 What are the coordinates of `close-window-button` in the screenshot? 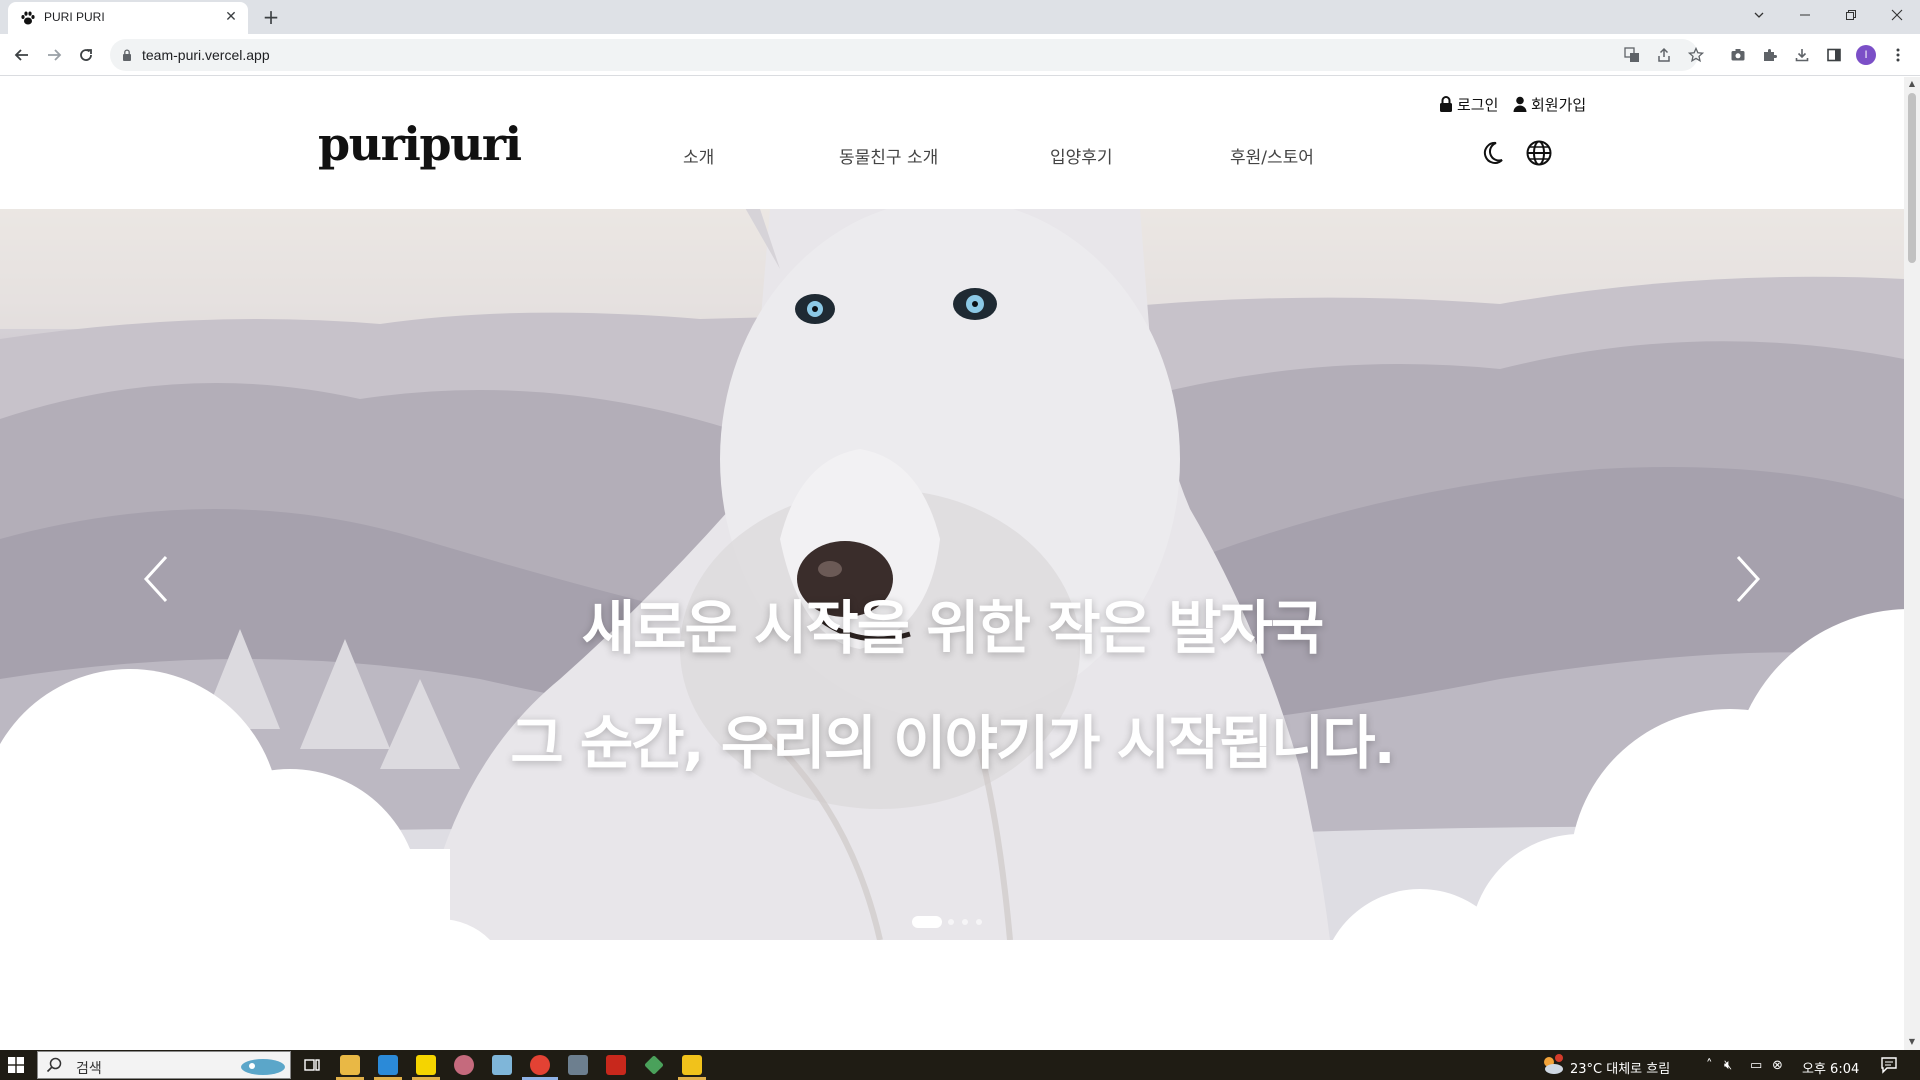 It's located at (1897, 15).